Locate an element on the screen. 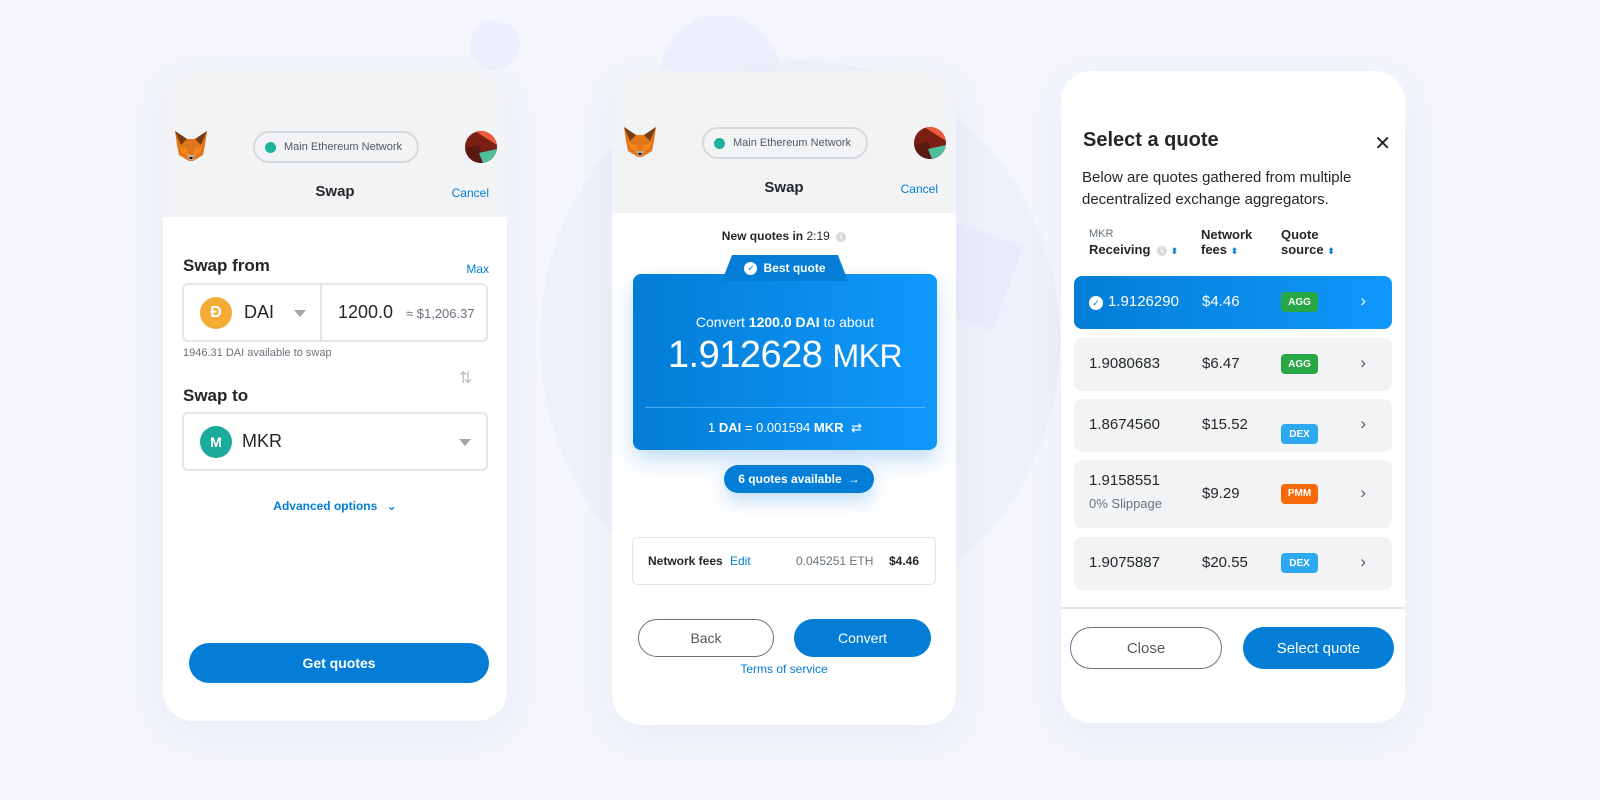 The height and width of the screenshot is (800, 1600). divider is located at coordinates (785, 407).